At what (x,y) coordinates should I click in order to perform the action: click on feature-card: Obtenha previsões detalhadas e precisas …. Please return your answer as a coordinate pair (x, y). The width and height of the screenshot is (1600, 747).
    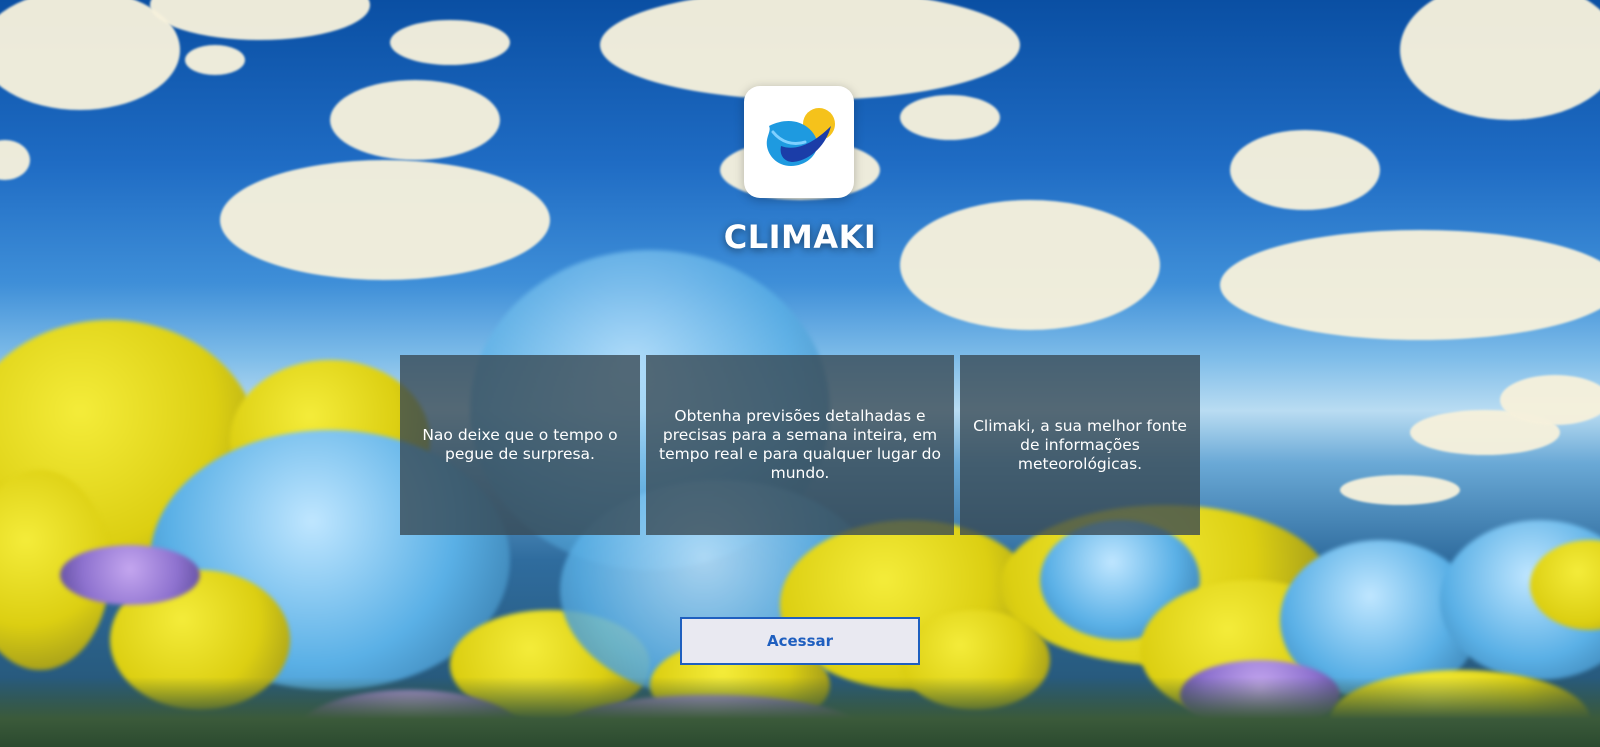
    Looking at the image, I should click on (800, 445).